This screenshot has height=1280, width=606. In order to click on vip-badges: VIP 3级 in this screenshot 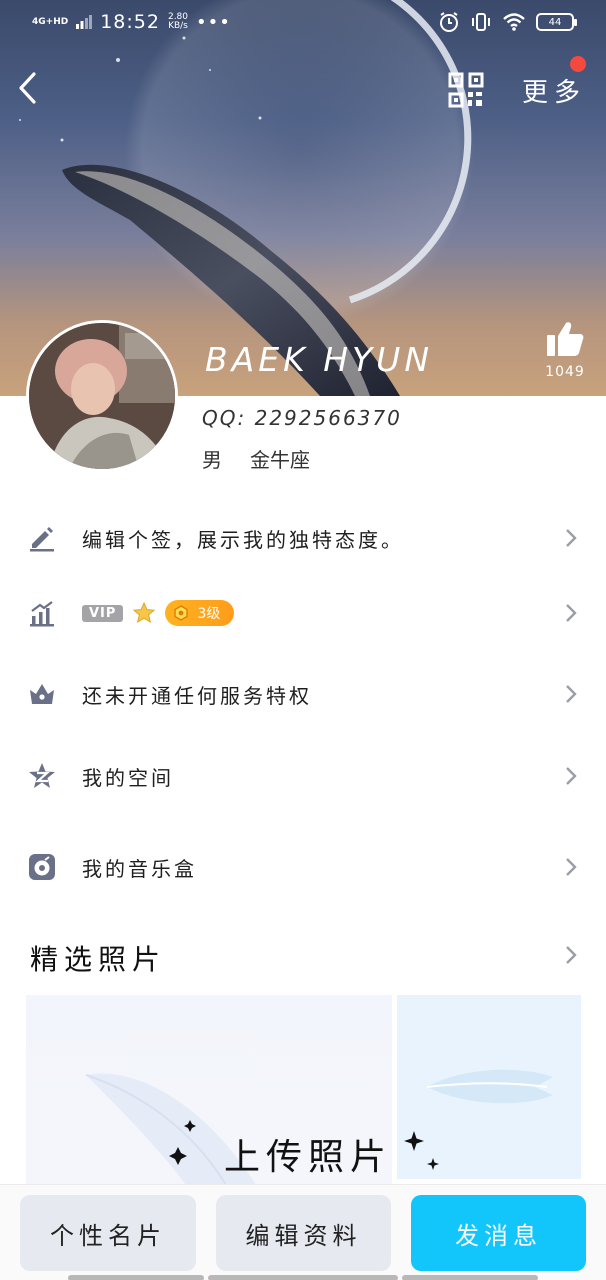, I will do `click(158, 613)`.